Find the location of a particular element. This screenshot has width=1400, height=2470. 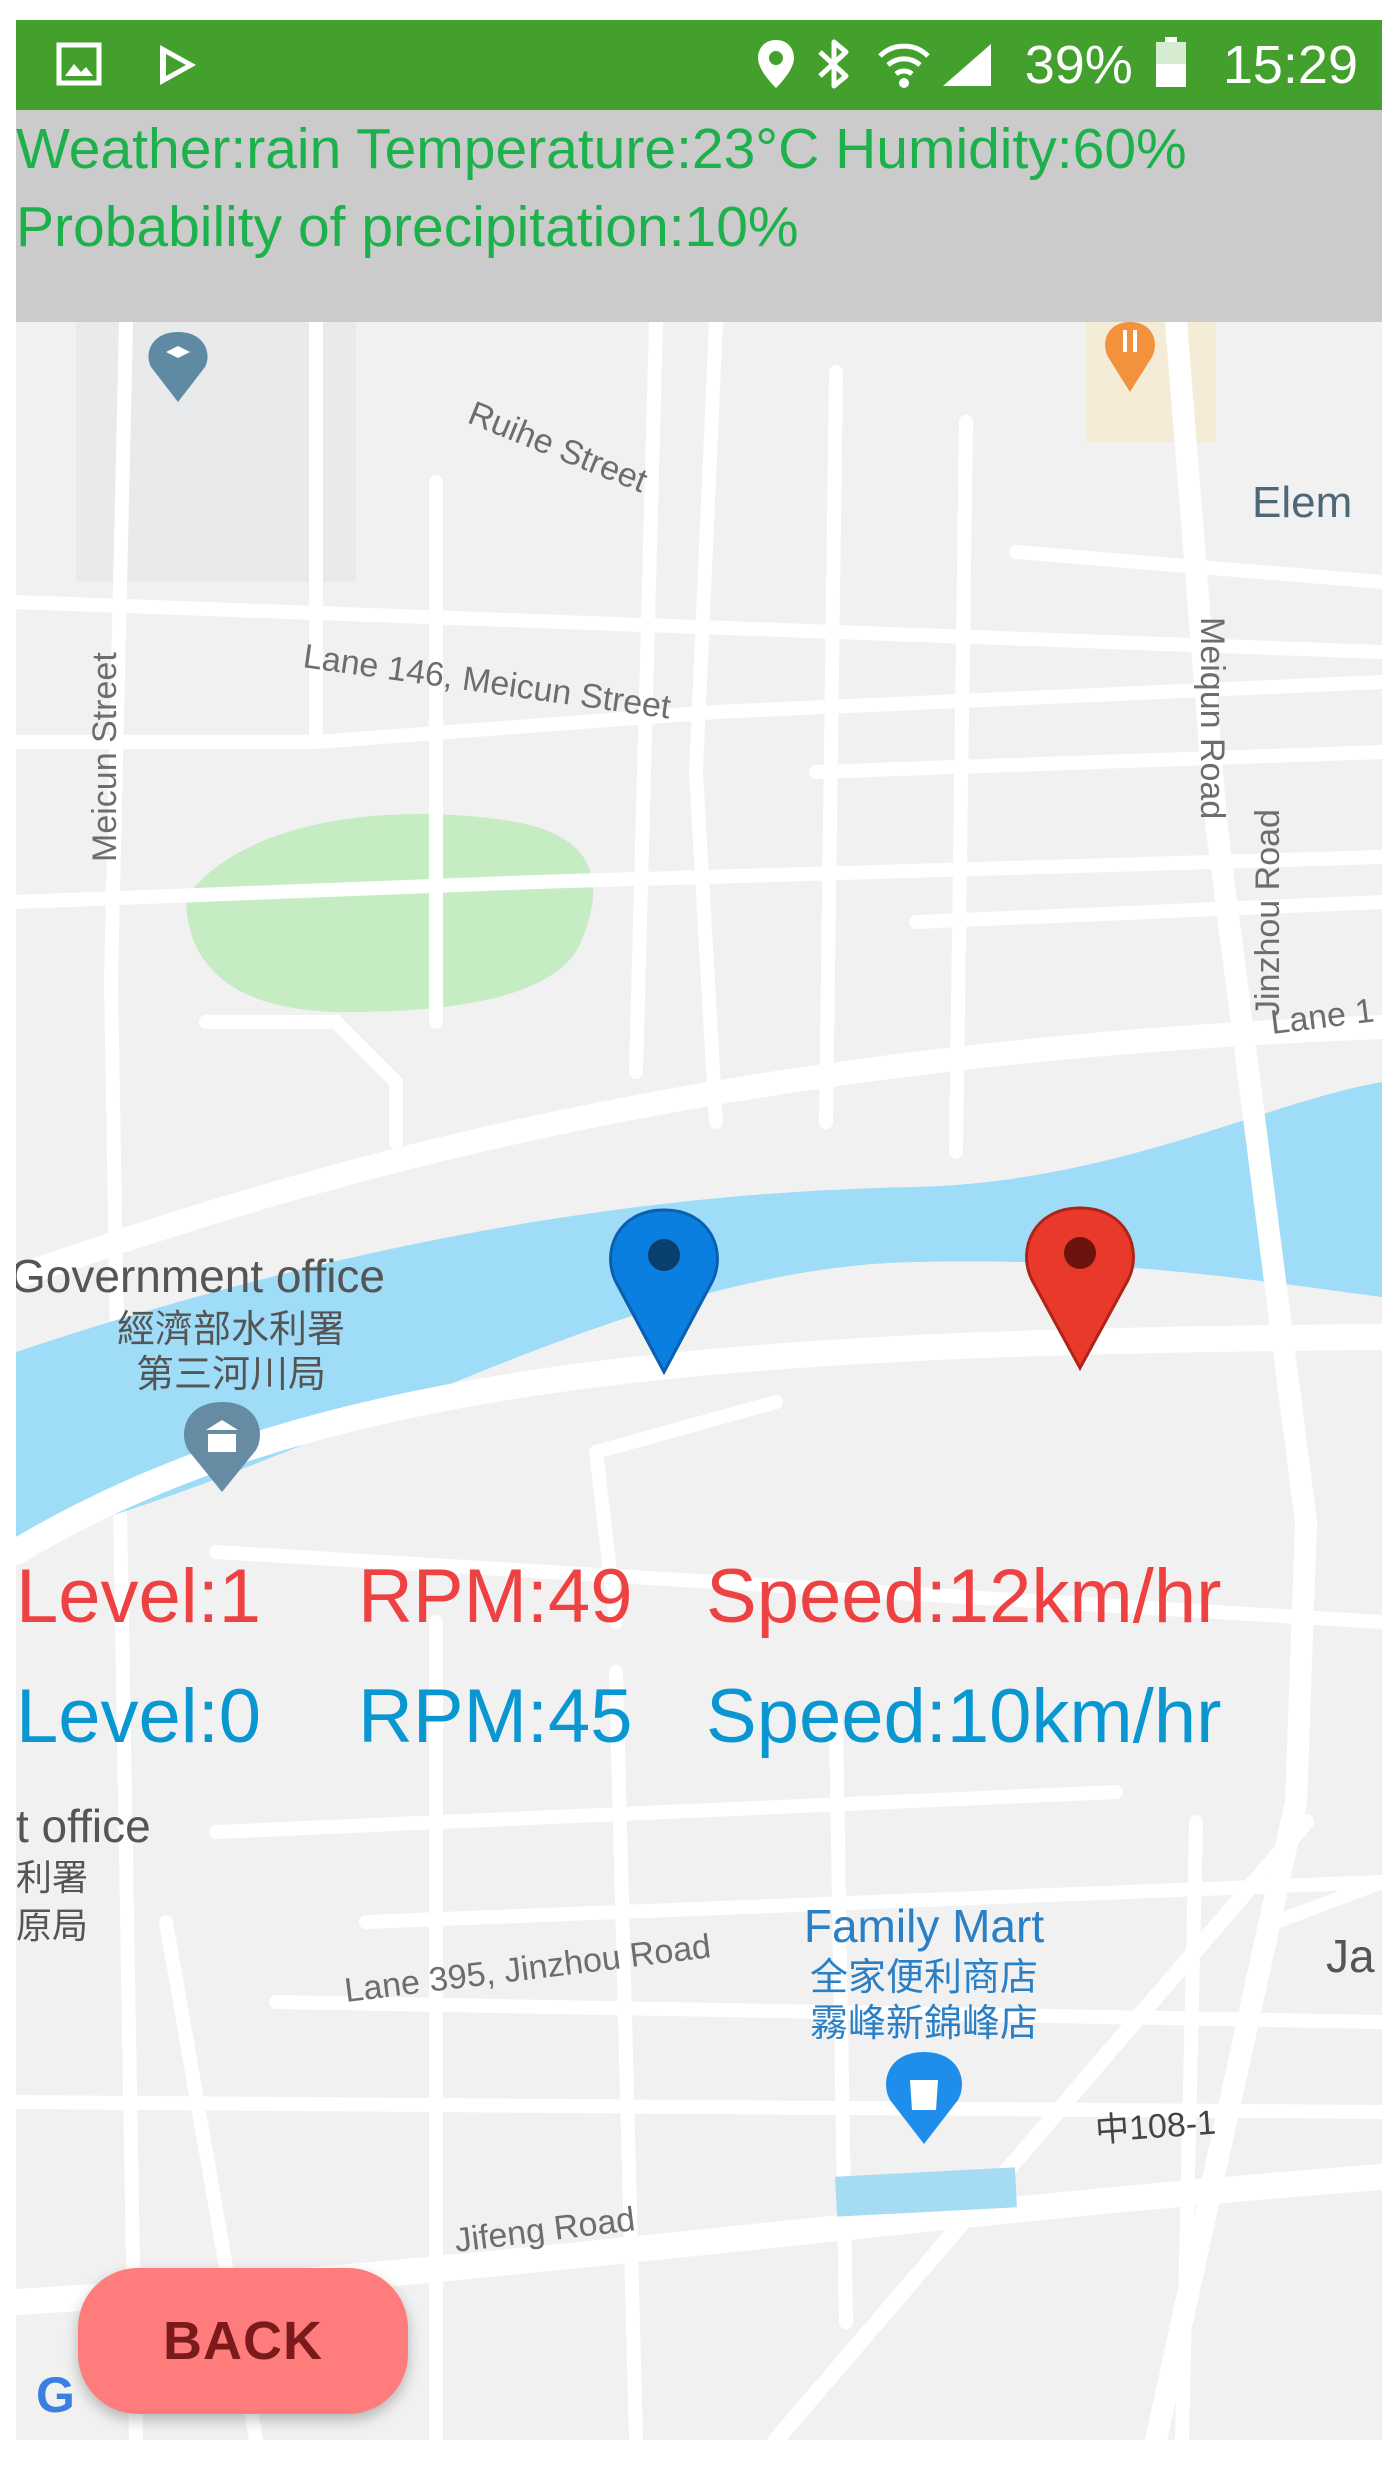

poi-label: 霧峰新錦峰店 is located at coordinates (924, 2024).